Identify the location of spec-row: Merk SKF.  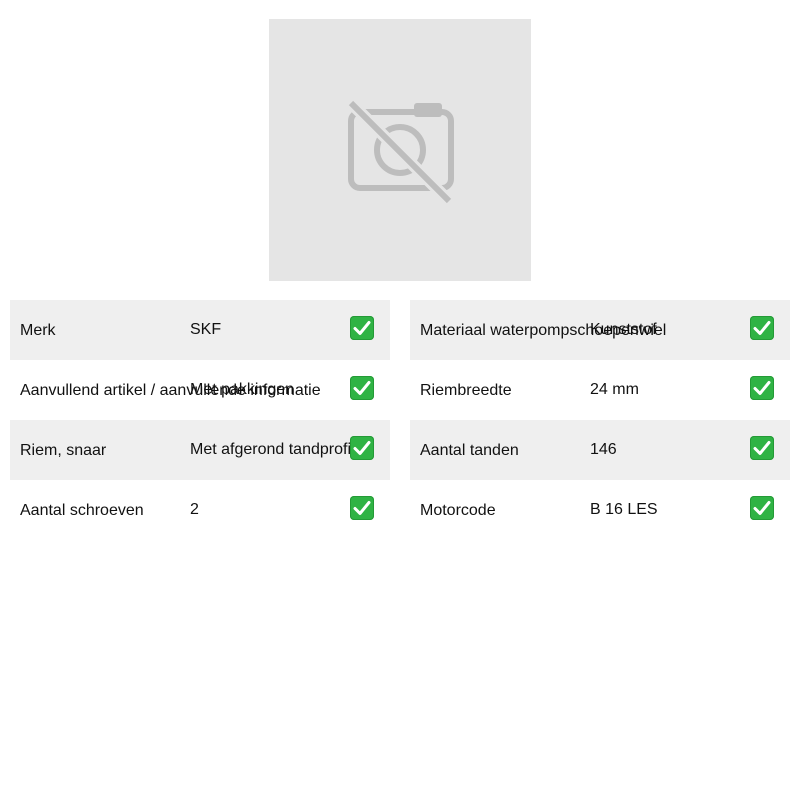
(200, 330).